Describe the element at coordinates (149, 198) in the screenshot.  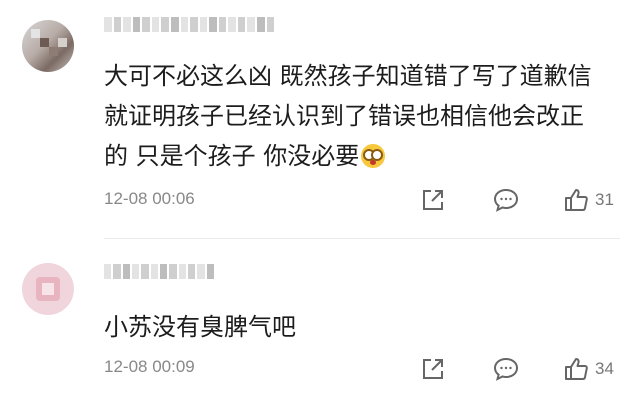
I see `comment-time: 12-08 00:06` at that location.